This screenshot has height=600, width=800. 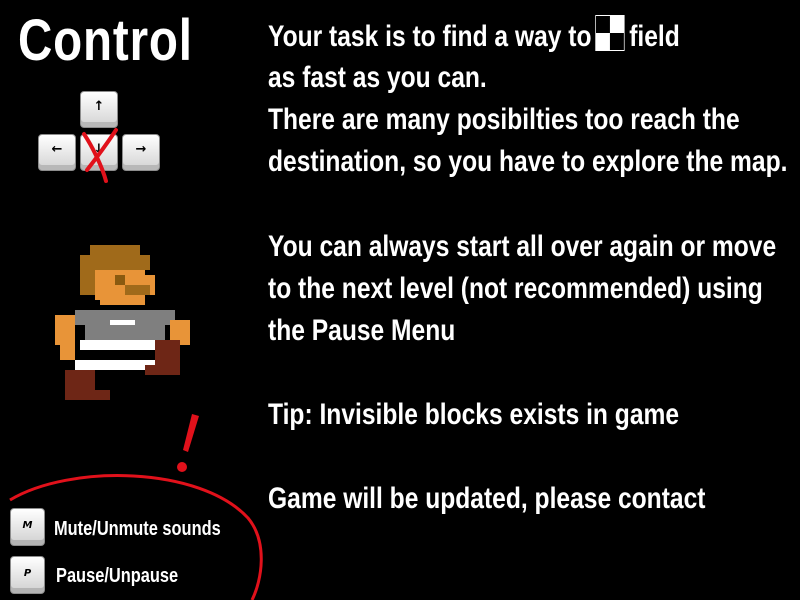 What do you see at coordinates (27, 527) in the screenshot?
I see `m-key: M` at bounding box center [27, 527].